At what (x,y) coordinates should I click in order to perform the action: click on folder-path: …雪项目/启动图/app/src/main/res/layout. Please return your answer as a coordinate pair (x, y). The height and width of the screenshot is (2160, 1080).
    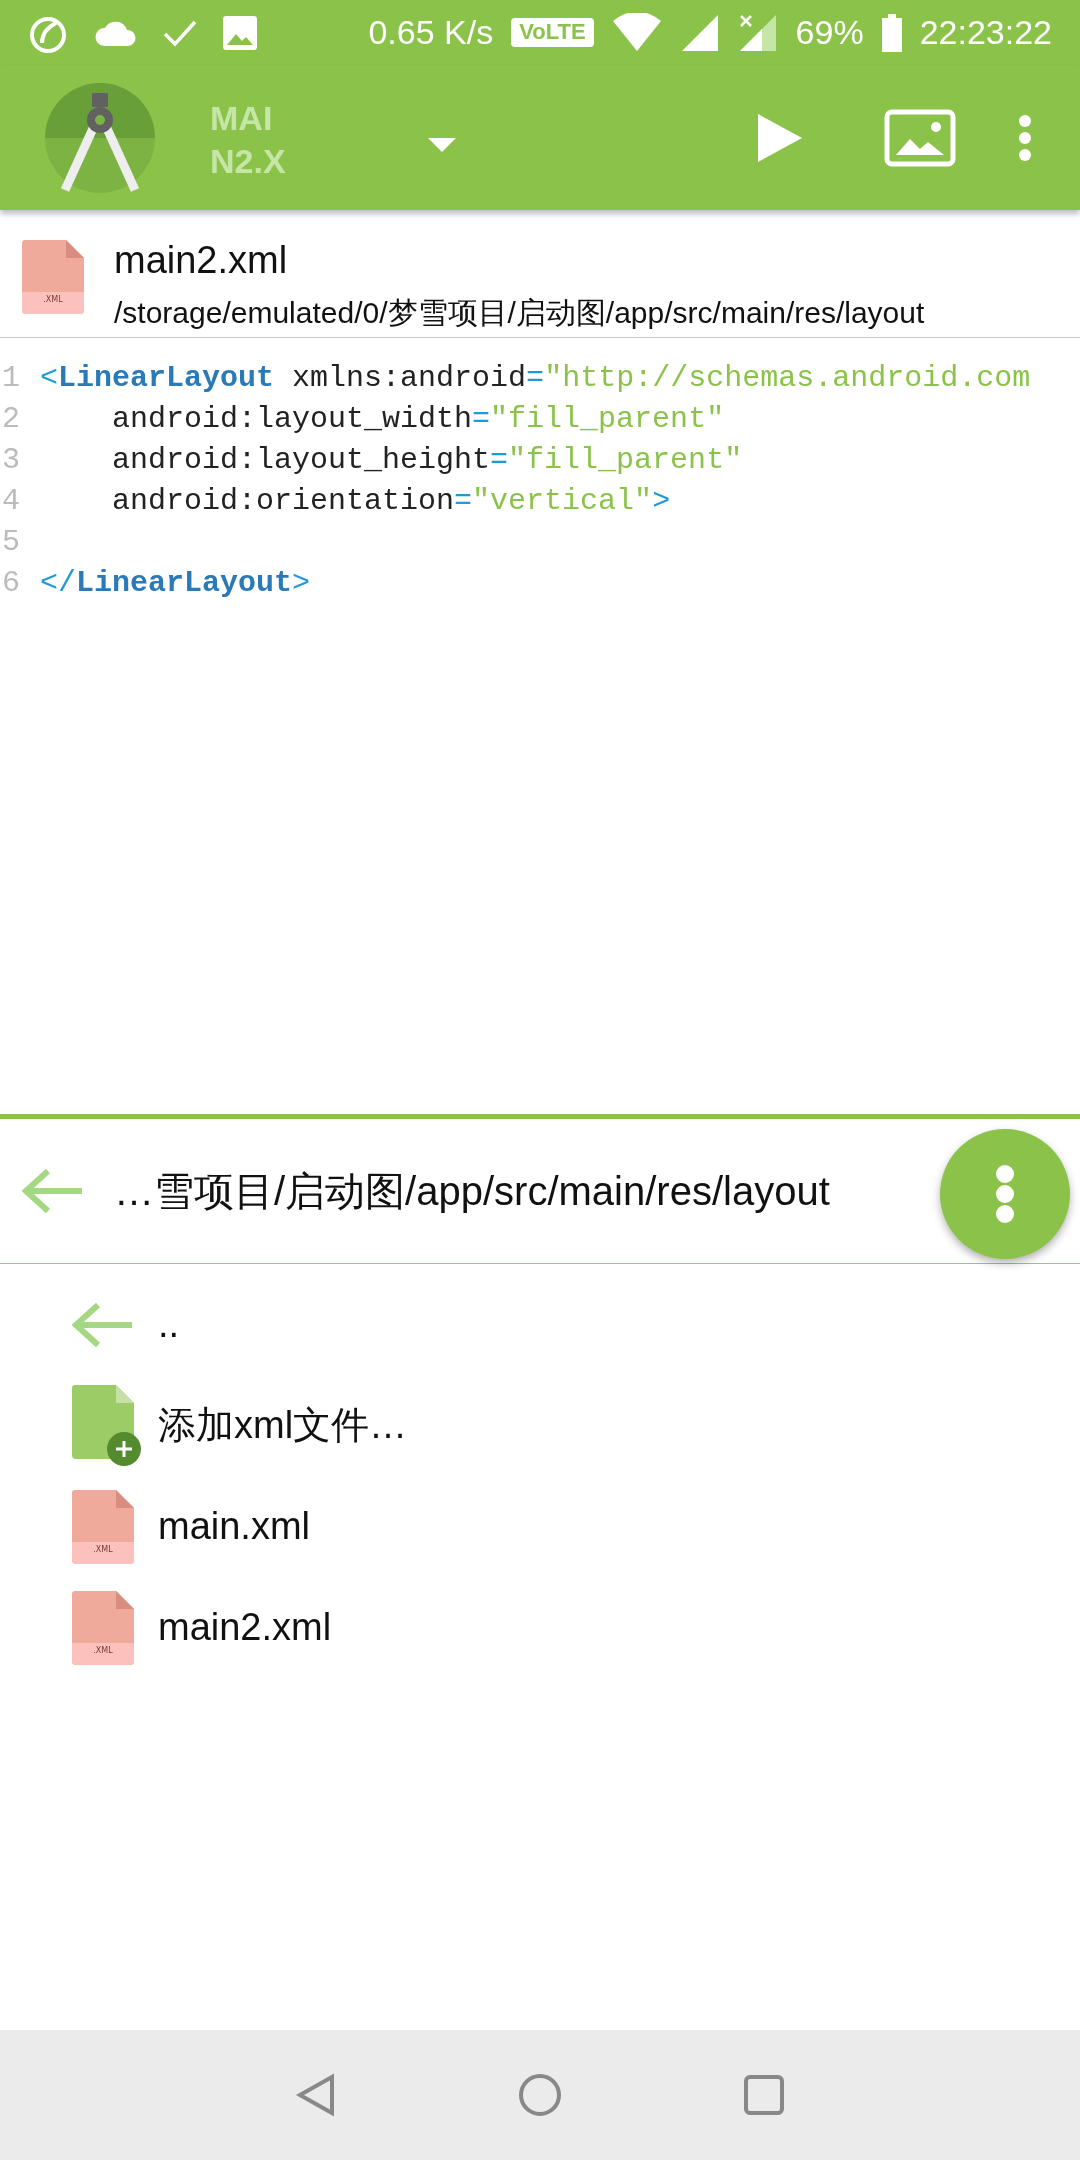
    Looking at the image, I should click on (472, 1191).